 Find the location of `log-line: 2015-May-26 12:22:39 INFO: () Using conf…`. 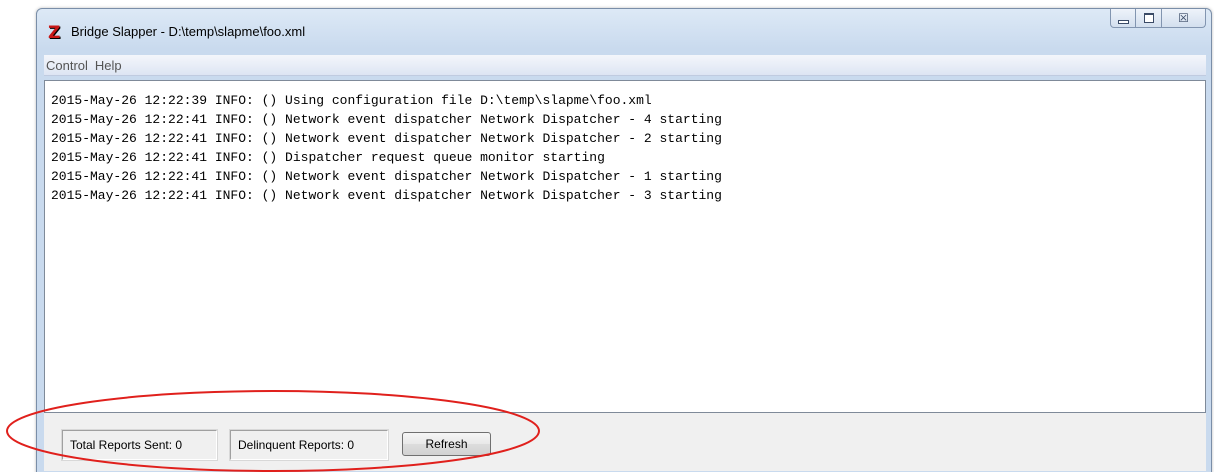

log-line: 2015-May-26 12:22:39 INFO: () Using conf… is located at coordinates (351, 100).